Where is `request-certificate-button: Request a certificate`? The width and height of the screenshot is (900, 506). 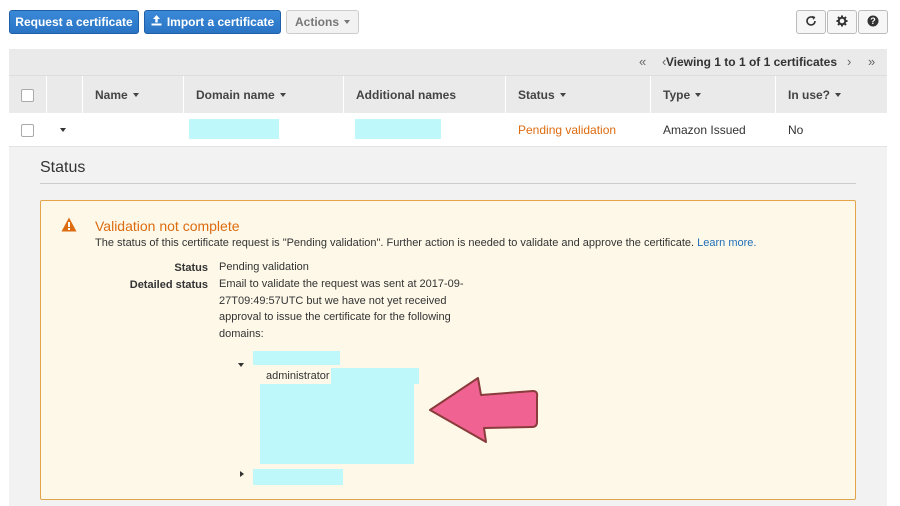 request-certificate-button: Request a certificate is located at coordinates (74, 22).